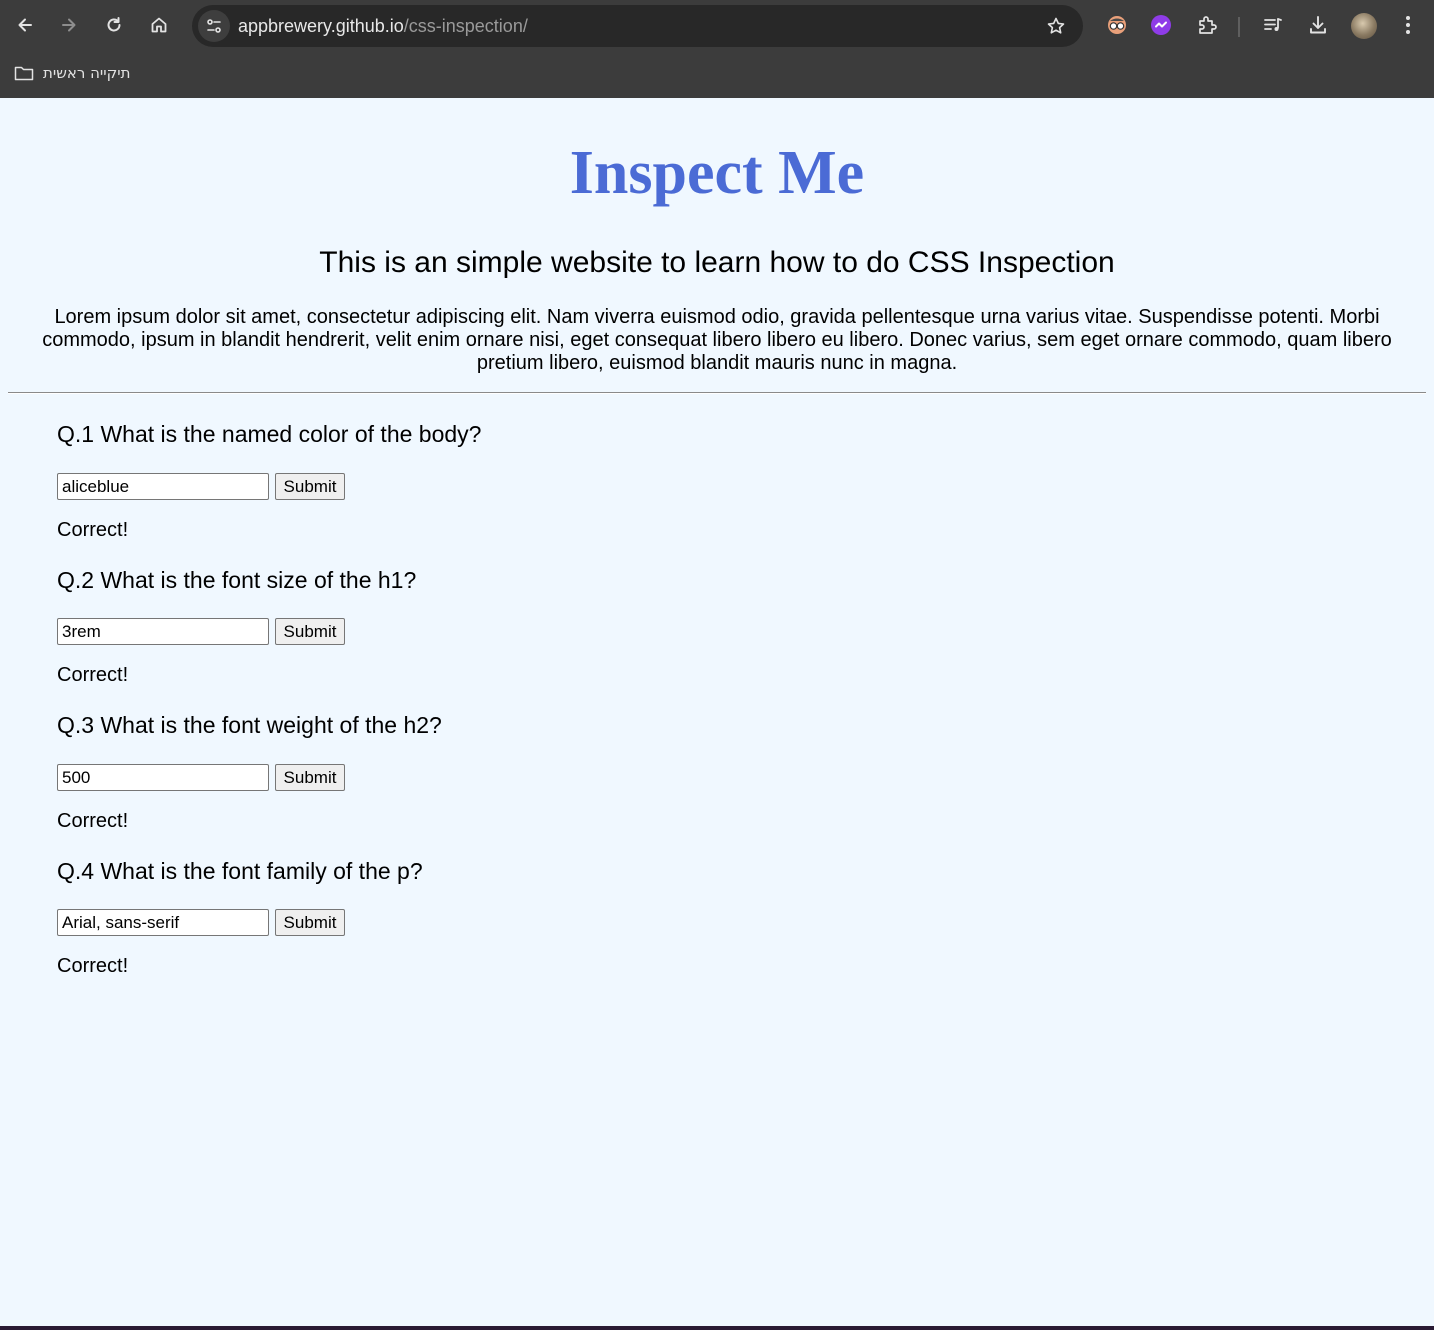 The width and height of the screenshot is (1434, 1330). I want to click on extension-purple-icon, so click(1161, 25).